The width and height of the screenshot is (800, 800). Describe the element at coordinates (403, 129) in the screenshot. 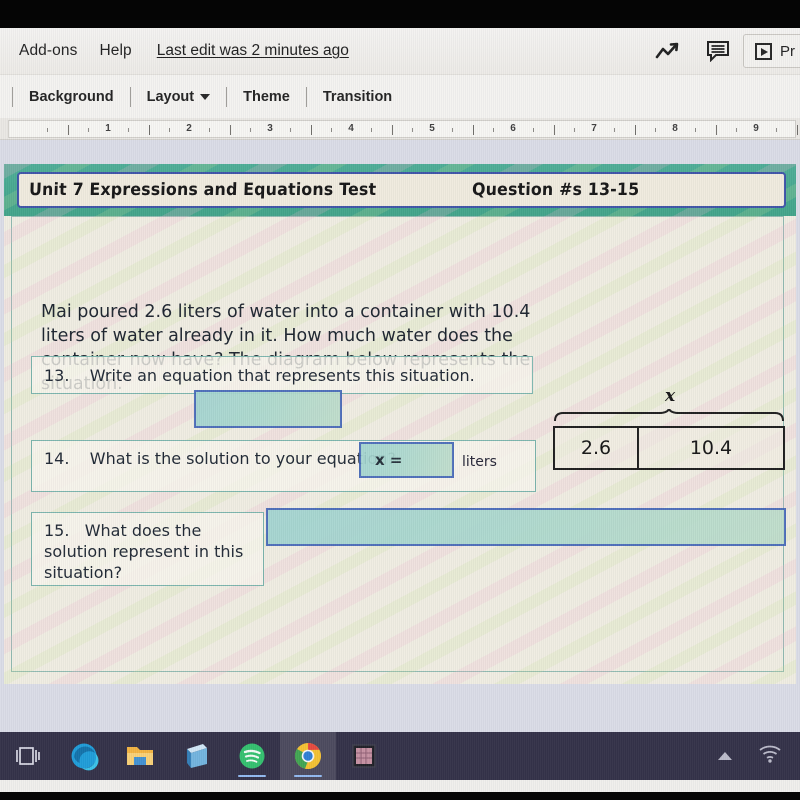

I see `ruler-strip: 1 2 3 4 5 6 7 8 9` at that location.